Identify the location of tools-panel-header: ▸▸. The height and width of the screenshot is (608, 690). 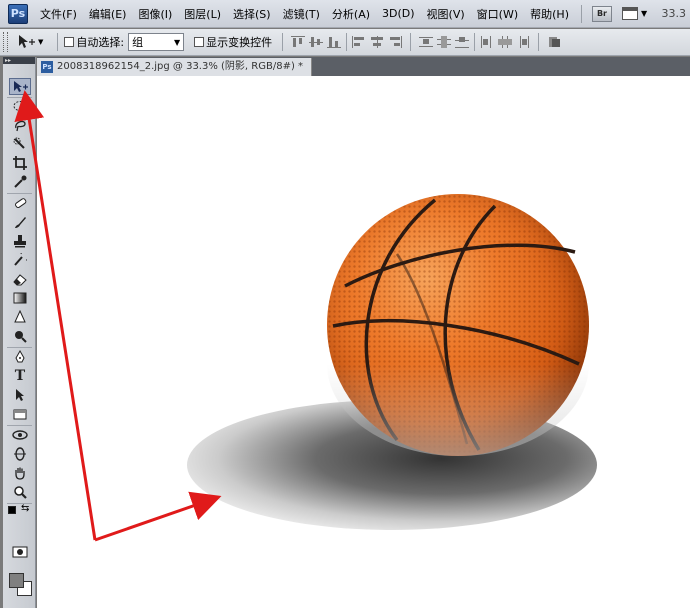
(19, 60).